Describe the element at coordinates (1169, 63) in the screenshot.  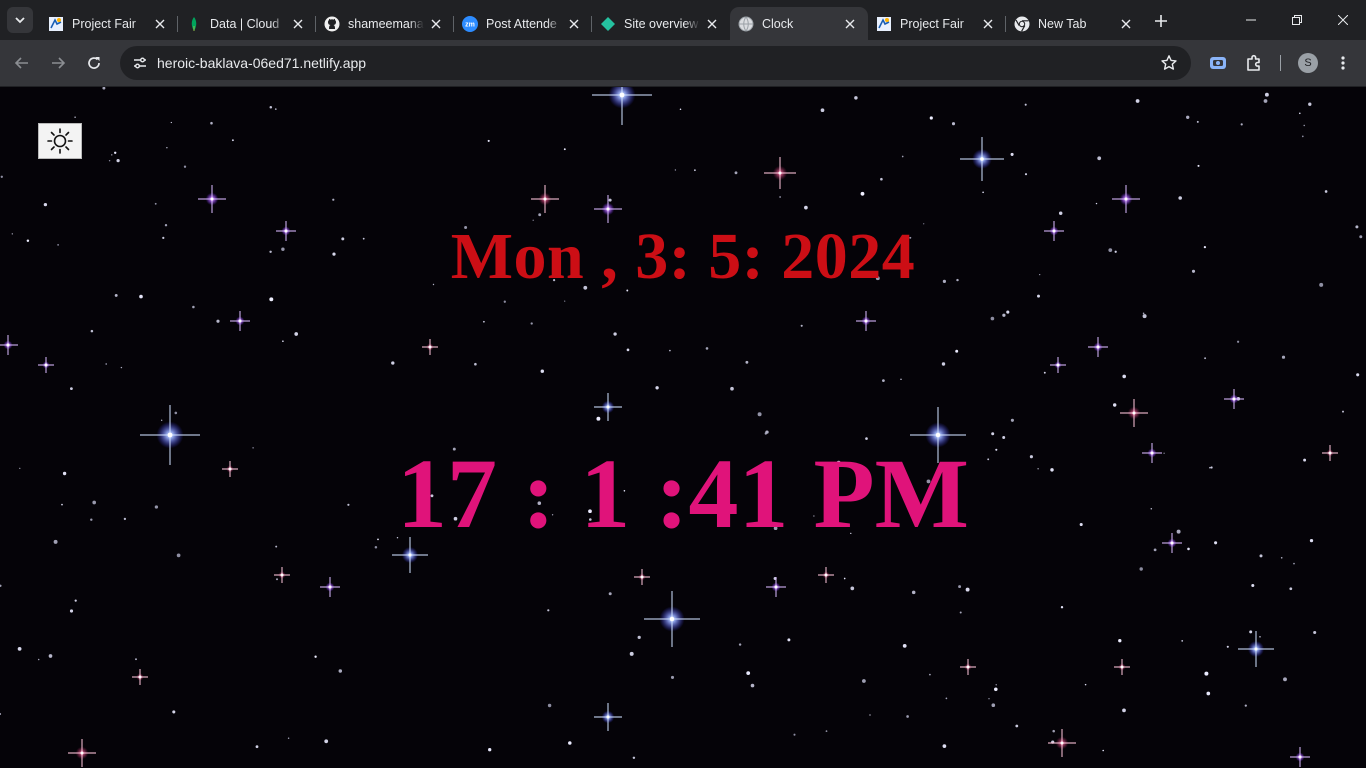
I see `bookmark-star-icon` at that location.